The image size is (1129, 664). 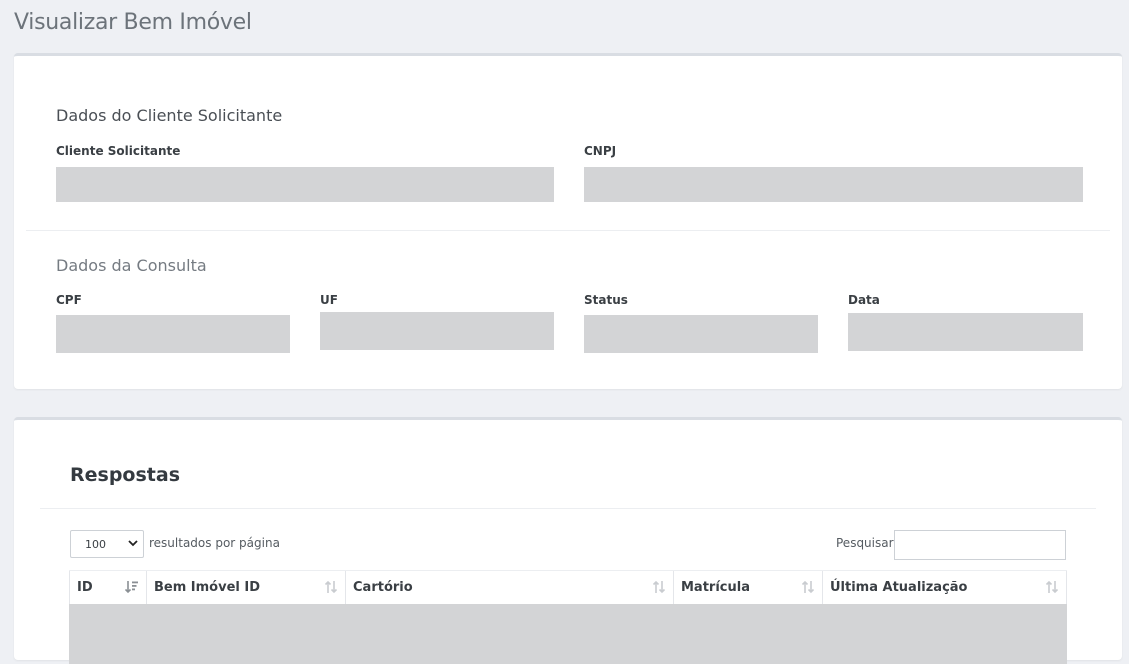 What do you see at coordinates (715, 587) in the screenshot?
I see `column-header-label: Matrícula` at bounding box center [715, 587].